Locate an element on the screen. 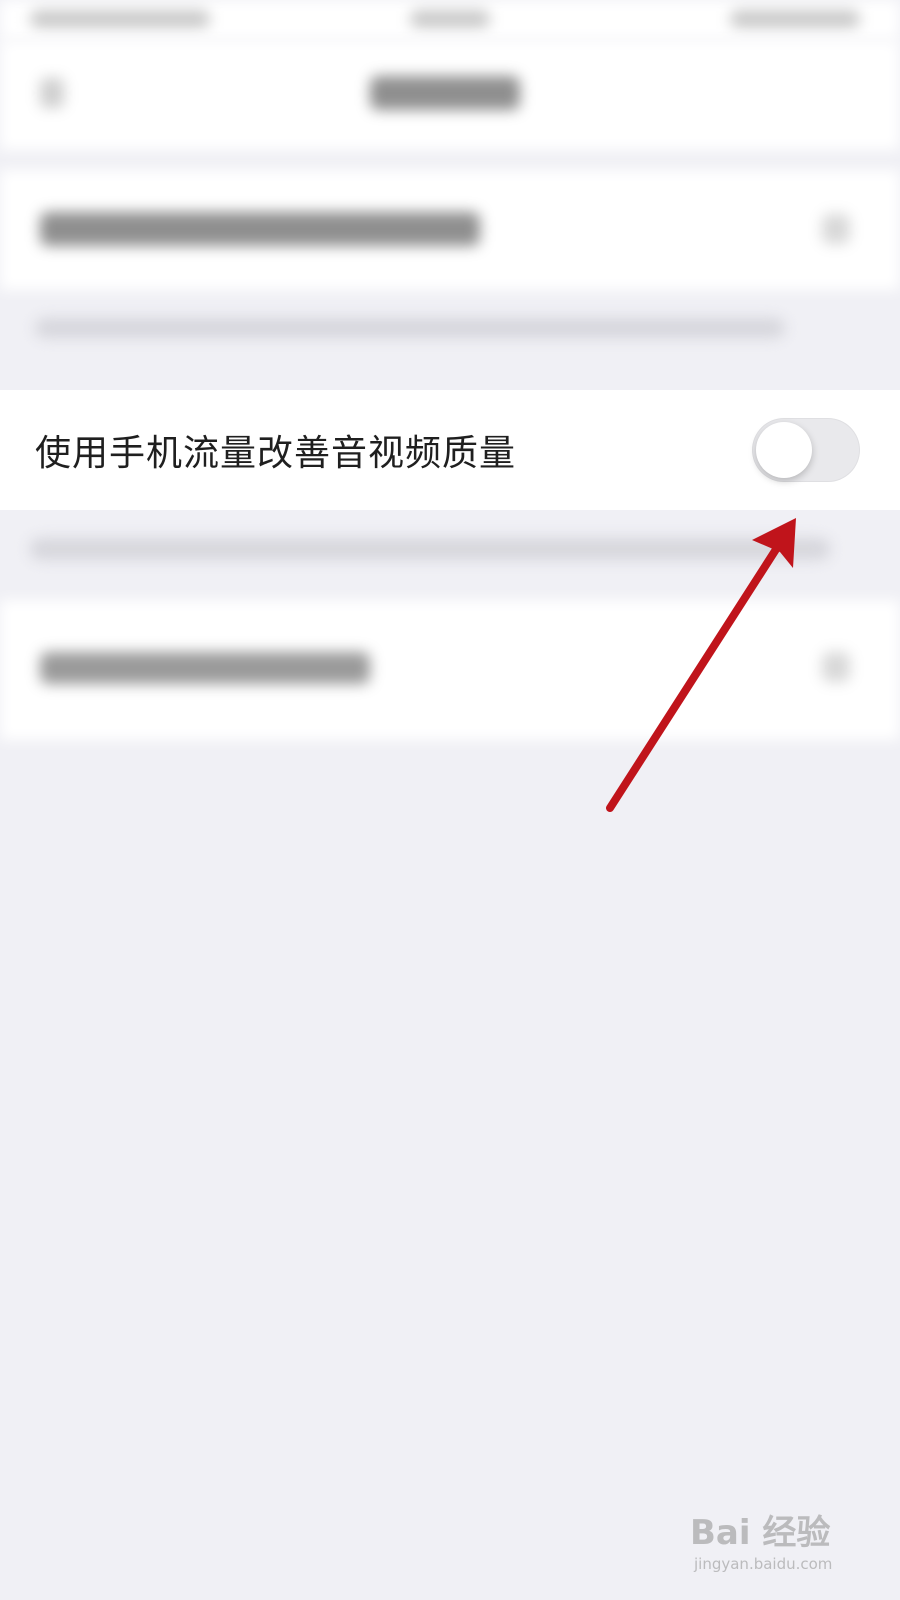  status-center-blurred is located at coordinates (450, 19).